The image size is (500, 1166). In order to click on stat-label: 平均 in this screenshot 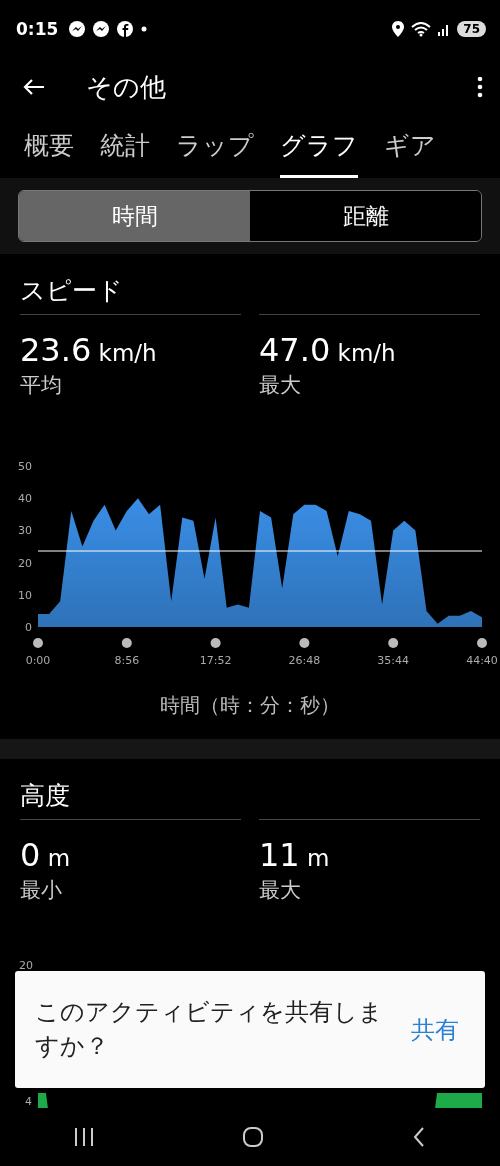, I will do `click(41, 385)`.